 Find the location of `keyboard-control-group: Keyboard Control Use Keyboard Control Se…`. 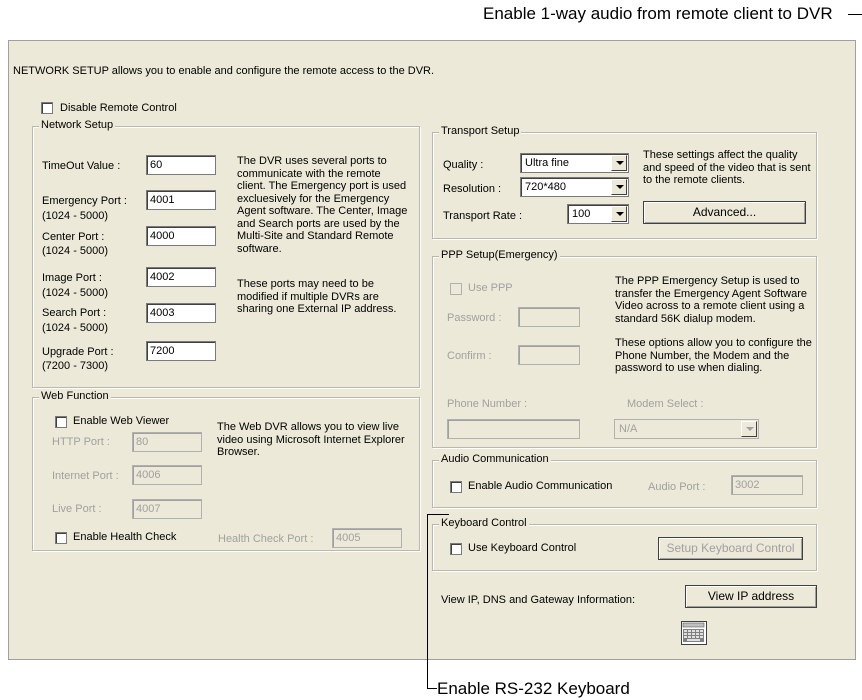

keyboard-control-group: Keyboard Control Use Keyboard Control Se… is located at coordinates (624, 544).